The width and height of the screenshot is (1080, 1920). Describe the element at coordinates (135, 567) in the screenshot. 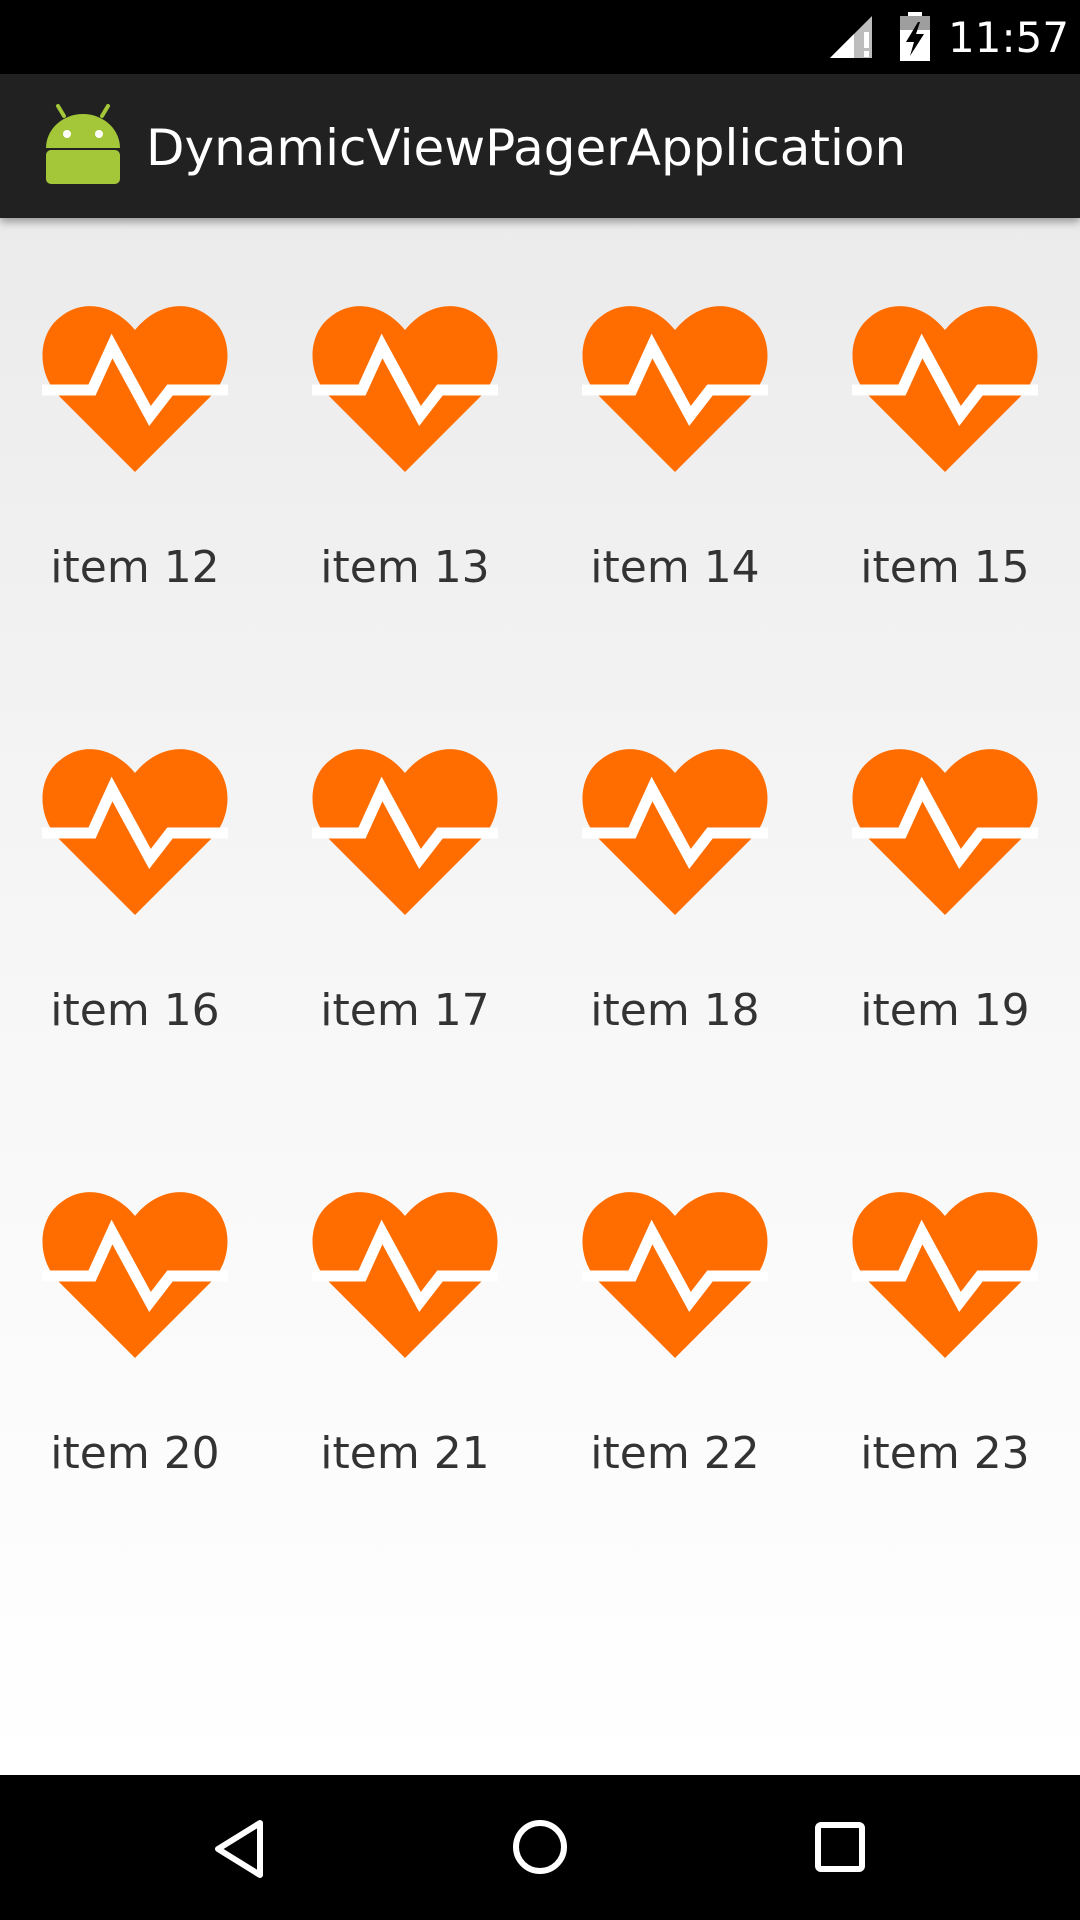

I see `item-label: item 12` at that location.